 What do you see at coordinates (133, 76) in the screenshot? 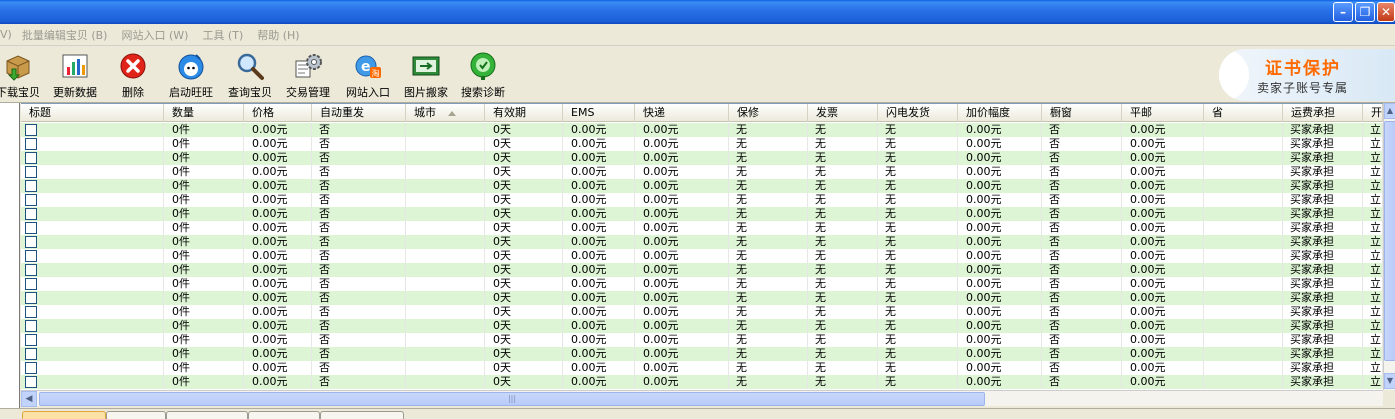
I see `delete-button: 删除` at bounding box center [133, 76].